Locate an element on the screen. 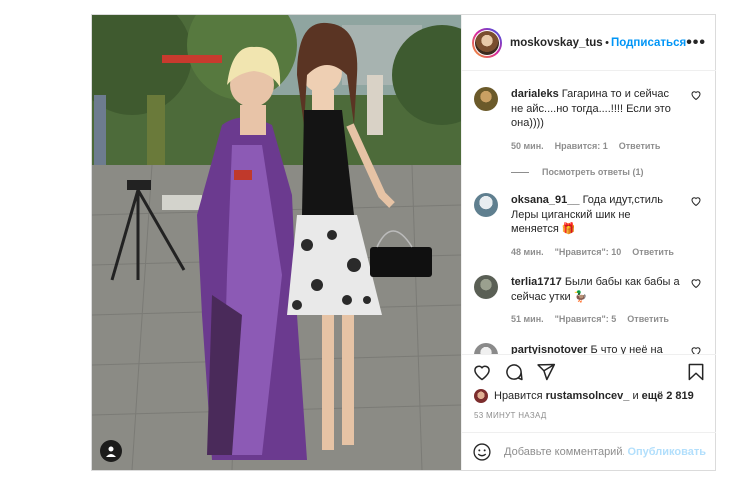  post-header: moskovskay_tusovk • Подписаться ••• is located at coordinates (589, 43).